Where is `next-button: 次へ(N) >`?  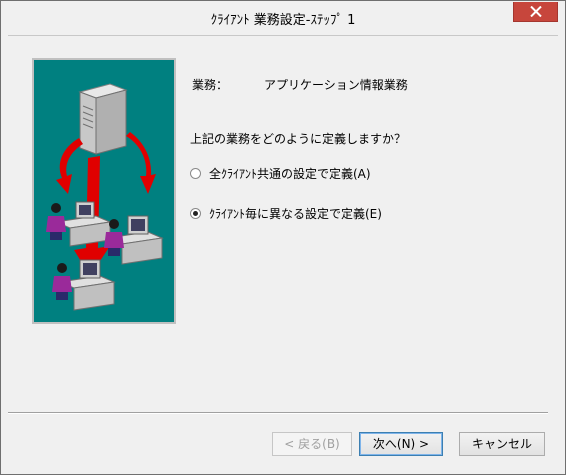
next-button: 次へ(N) > is located at coordinates (401, 444).